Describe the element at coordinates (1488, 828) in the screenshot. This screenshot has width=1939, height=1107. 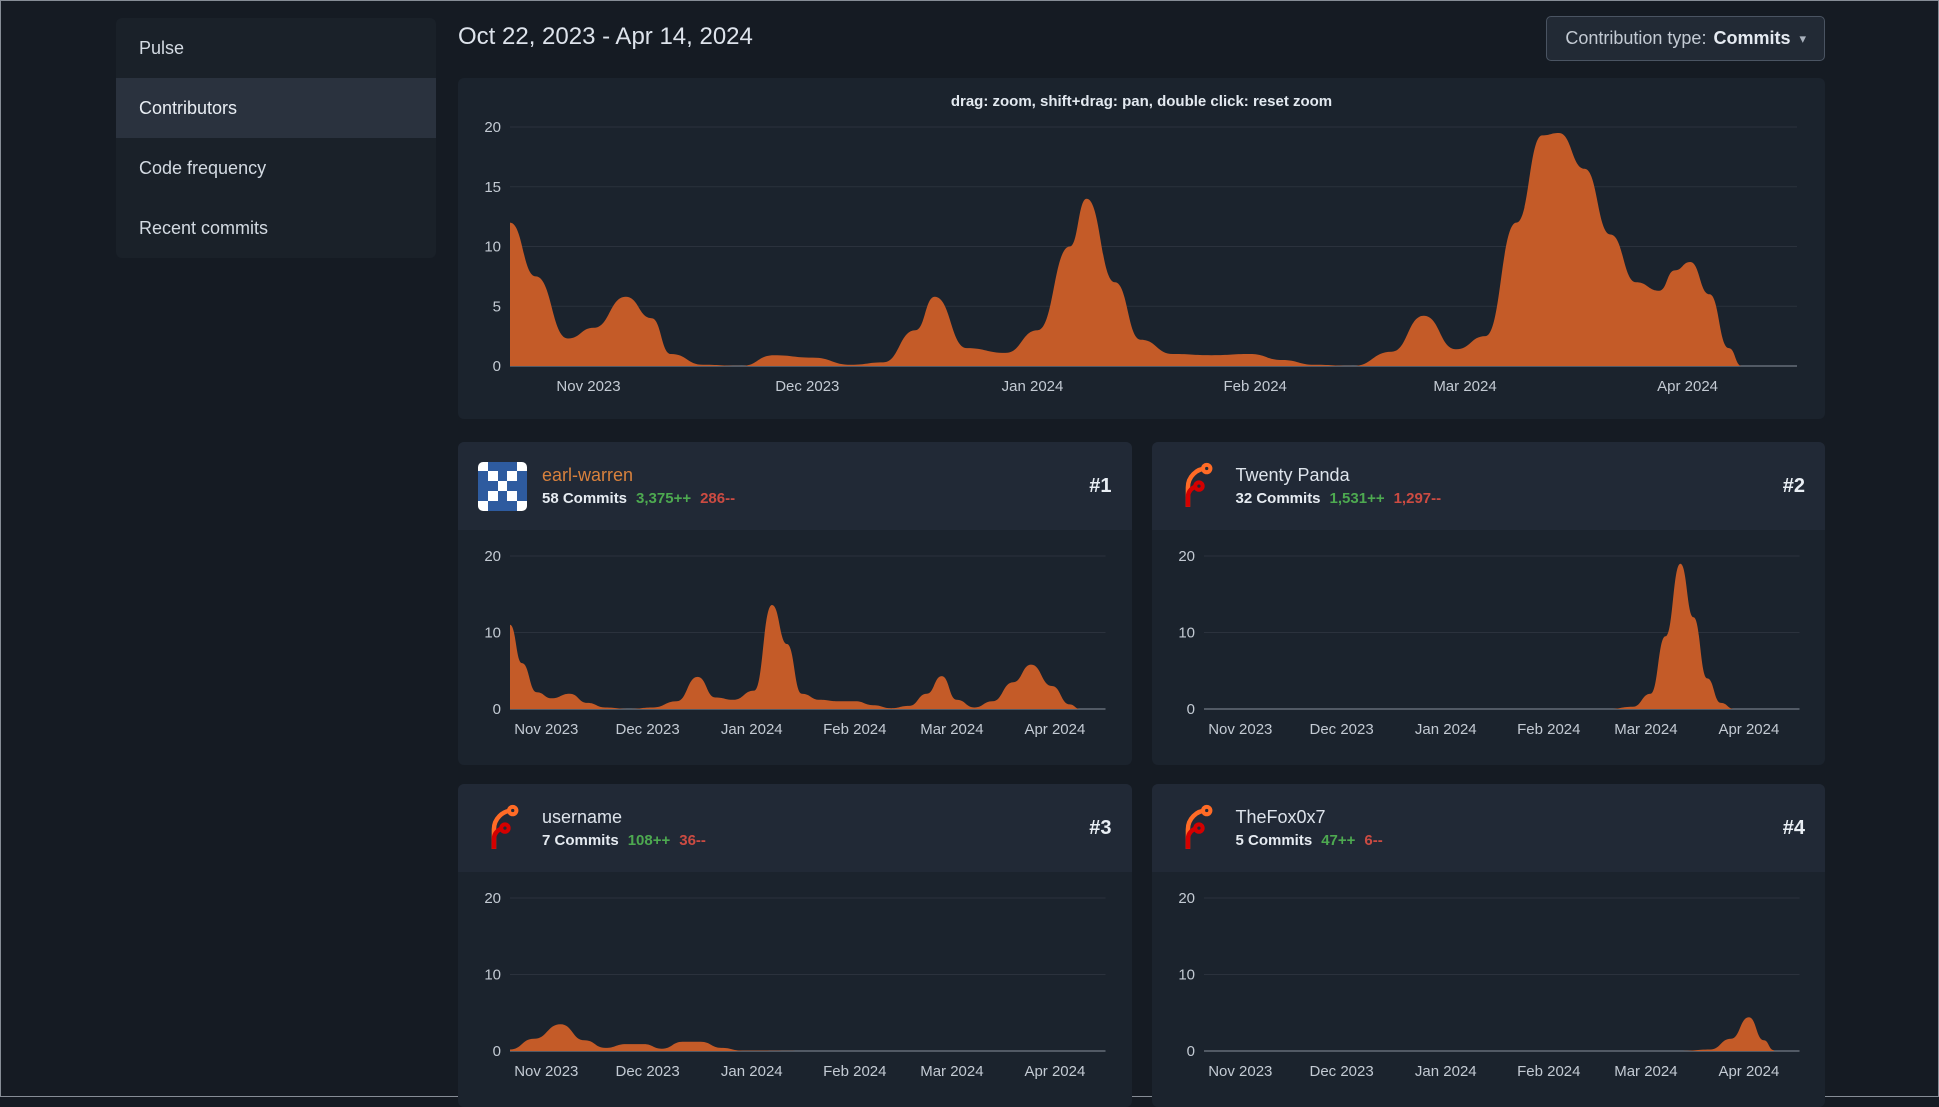
I see `contributor-card-header: TheFox0x7 5 Commits 47++ 6-- #4` at that location.